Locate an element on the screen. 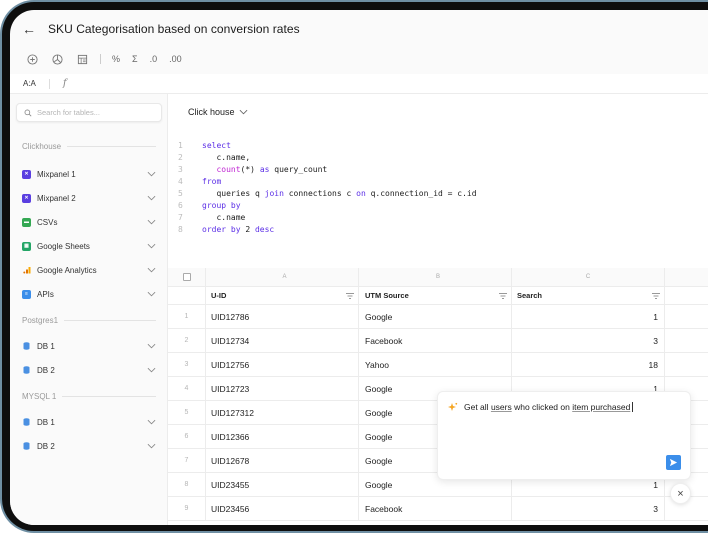  function-icon: f is located at coordinates (65, 83).